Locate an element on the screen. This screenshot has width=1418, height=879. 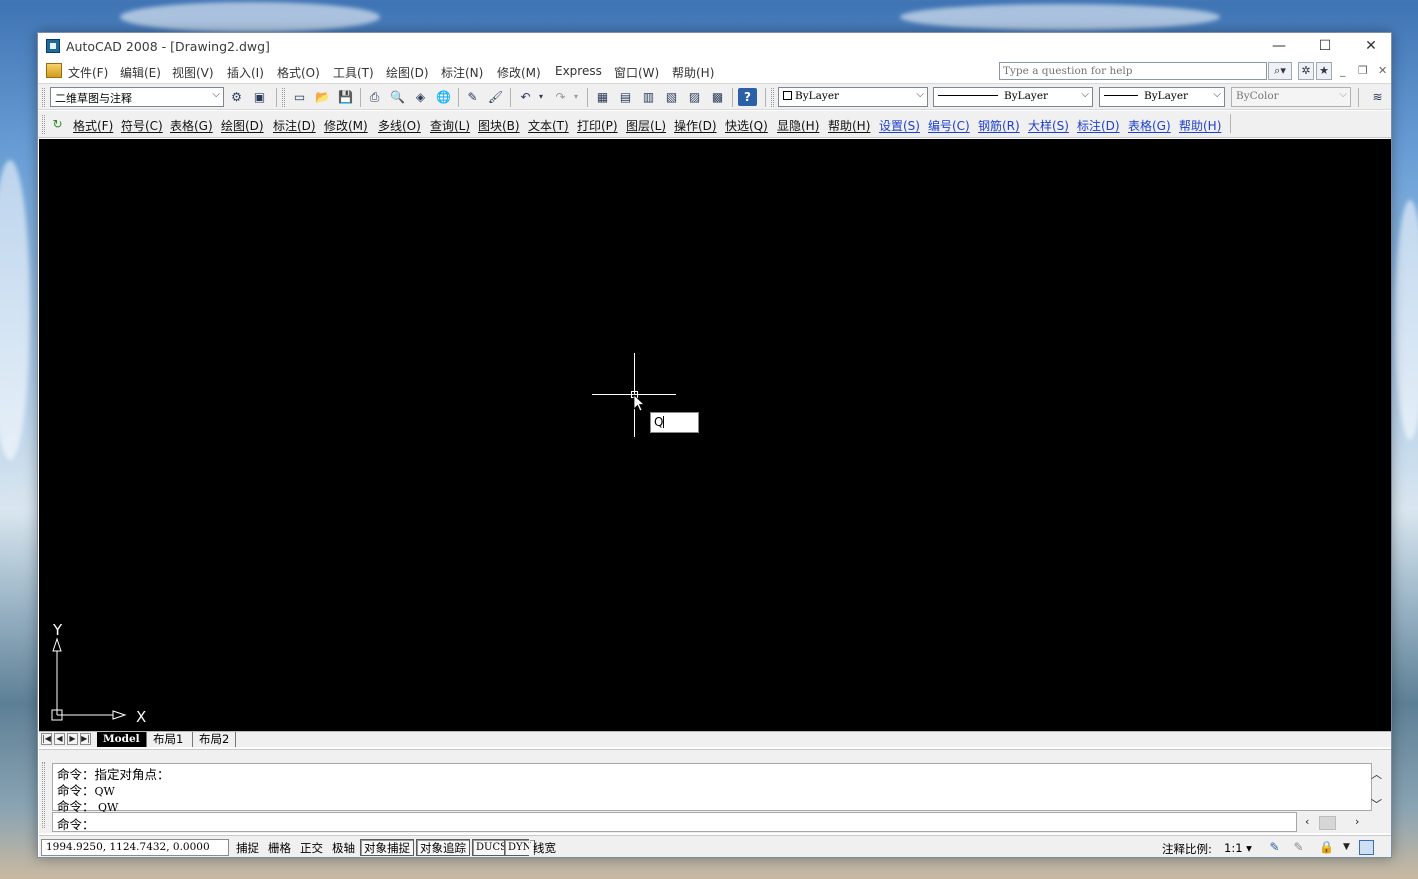
layers-icon: ≋ is located at coordinates (1377, 97).